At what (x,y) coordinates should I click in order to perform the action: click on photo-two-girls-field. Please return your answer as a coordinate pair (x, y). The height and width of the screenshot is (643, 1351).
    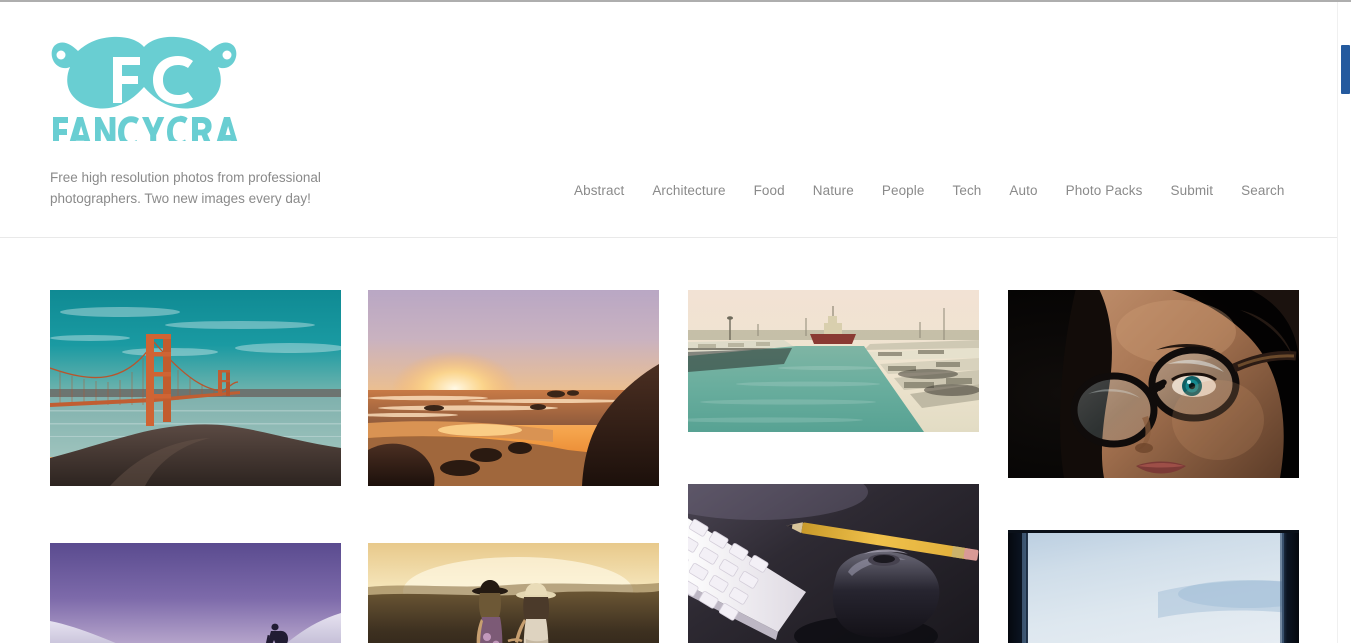
    Looking at the image, I should click on (513, 593).